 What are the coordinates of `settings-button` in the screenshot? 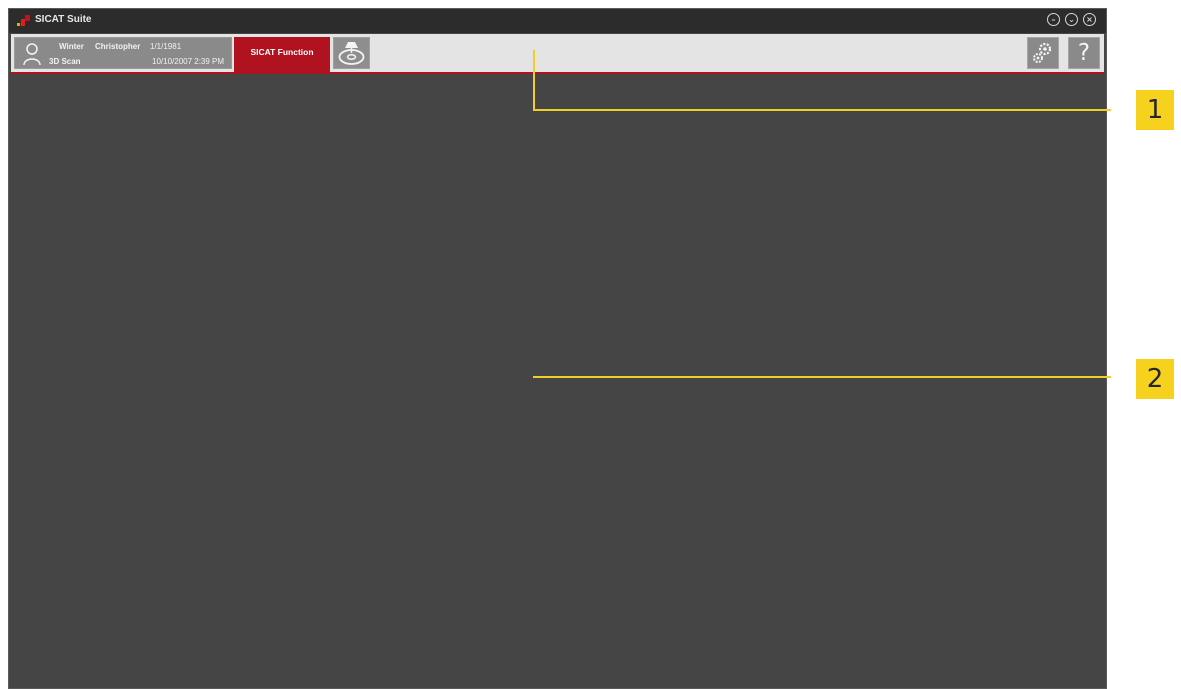 It's located at (1043, 53).